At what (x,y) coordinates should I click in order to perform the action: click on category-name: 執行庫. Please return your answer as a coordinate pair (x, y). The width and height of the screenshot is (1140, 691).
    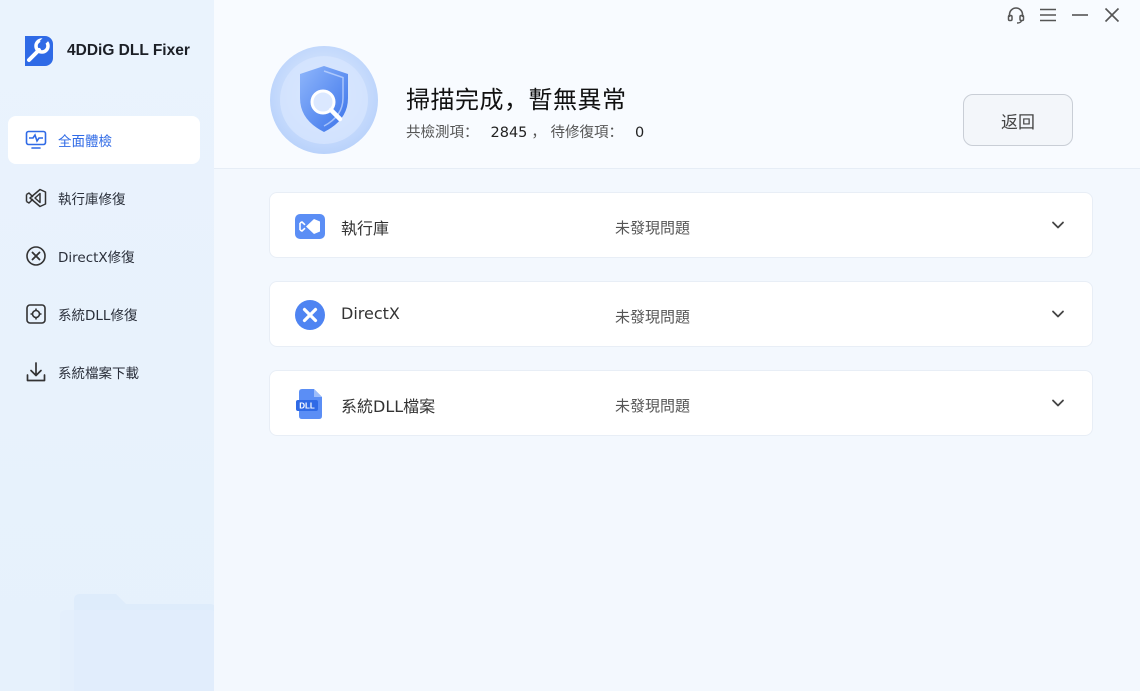
    Looking at the image, I should click on (365, 228).